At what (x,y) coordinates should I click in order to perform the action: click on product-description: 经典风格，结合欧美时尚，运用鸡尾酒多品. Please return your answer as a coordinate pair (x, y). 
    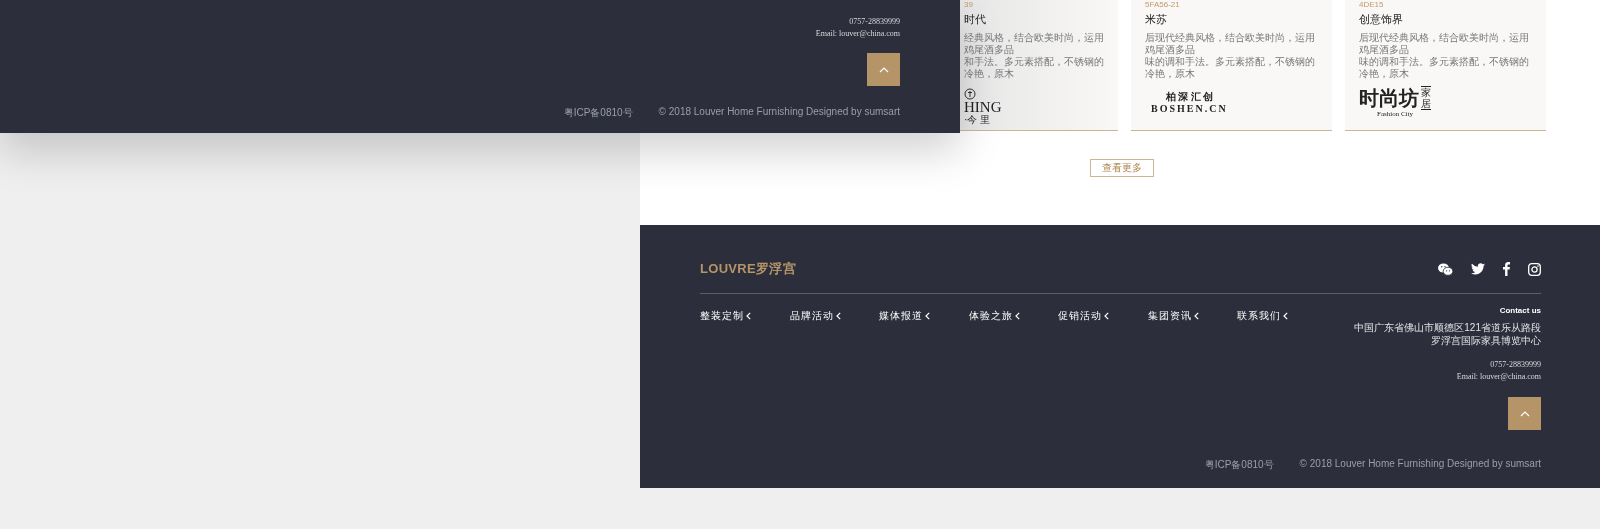
    Looking at the image, I should click on (1034, 44).